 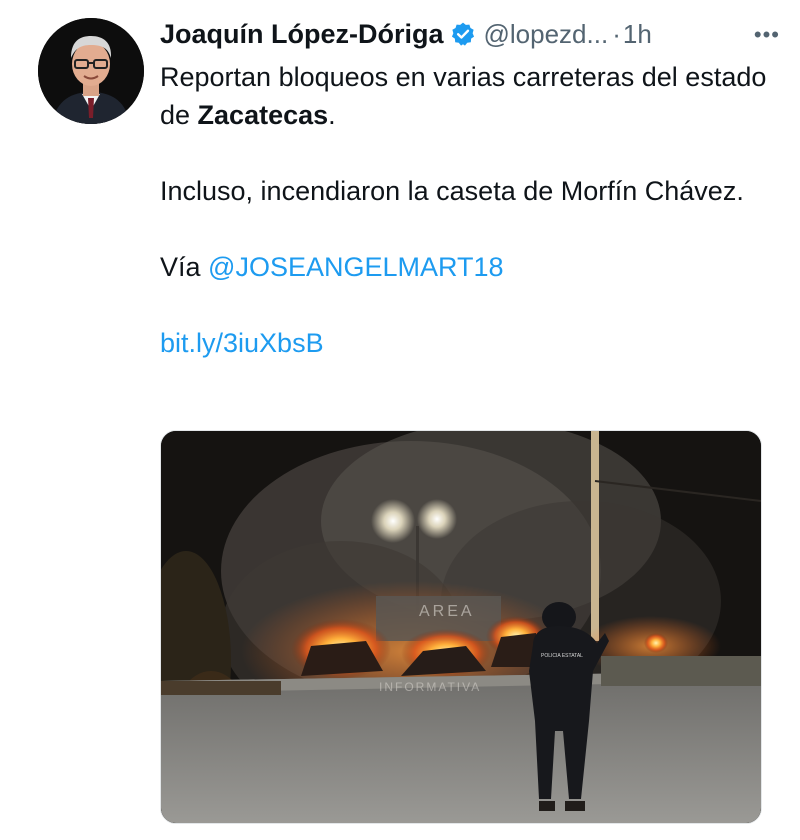 What do you see at coordinates (637, 34) in the screenshot?
I see `tweet-timestamp: 1h` at bounding box center [637, 34].